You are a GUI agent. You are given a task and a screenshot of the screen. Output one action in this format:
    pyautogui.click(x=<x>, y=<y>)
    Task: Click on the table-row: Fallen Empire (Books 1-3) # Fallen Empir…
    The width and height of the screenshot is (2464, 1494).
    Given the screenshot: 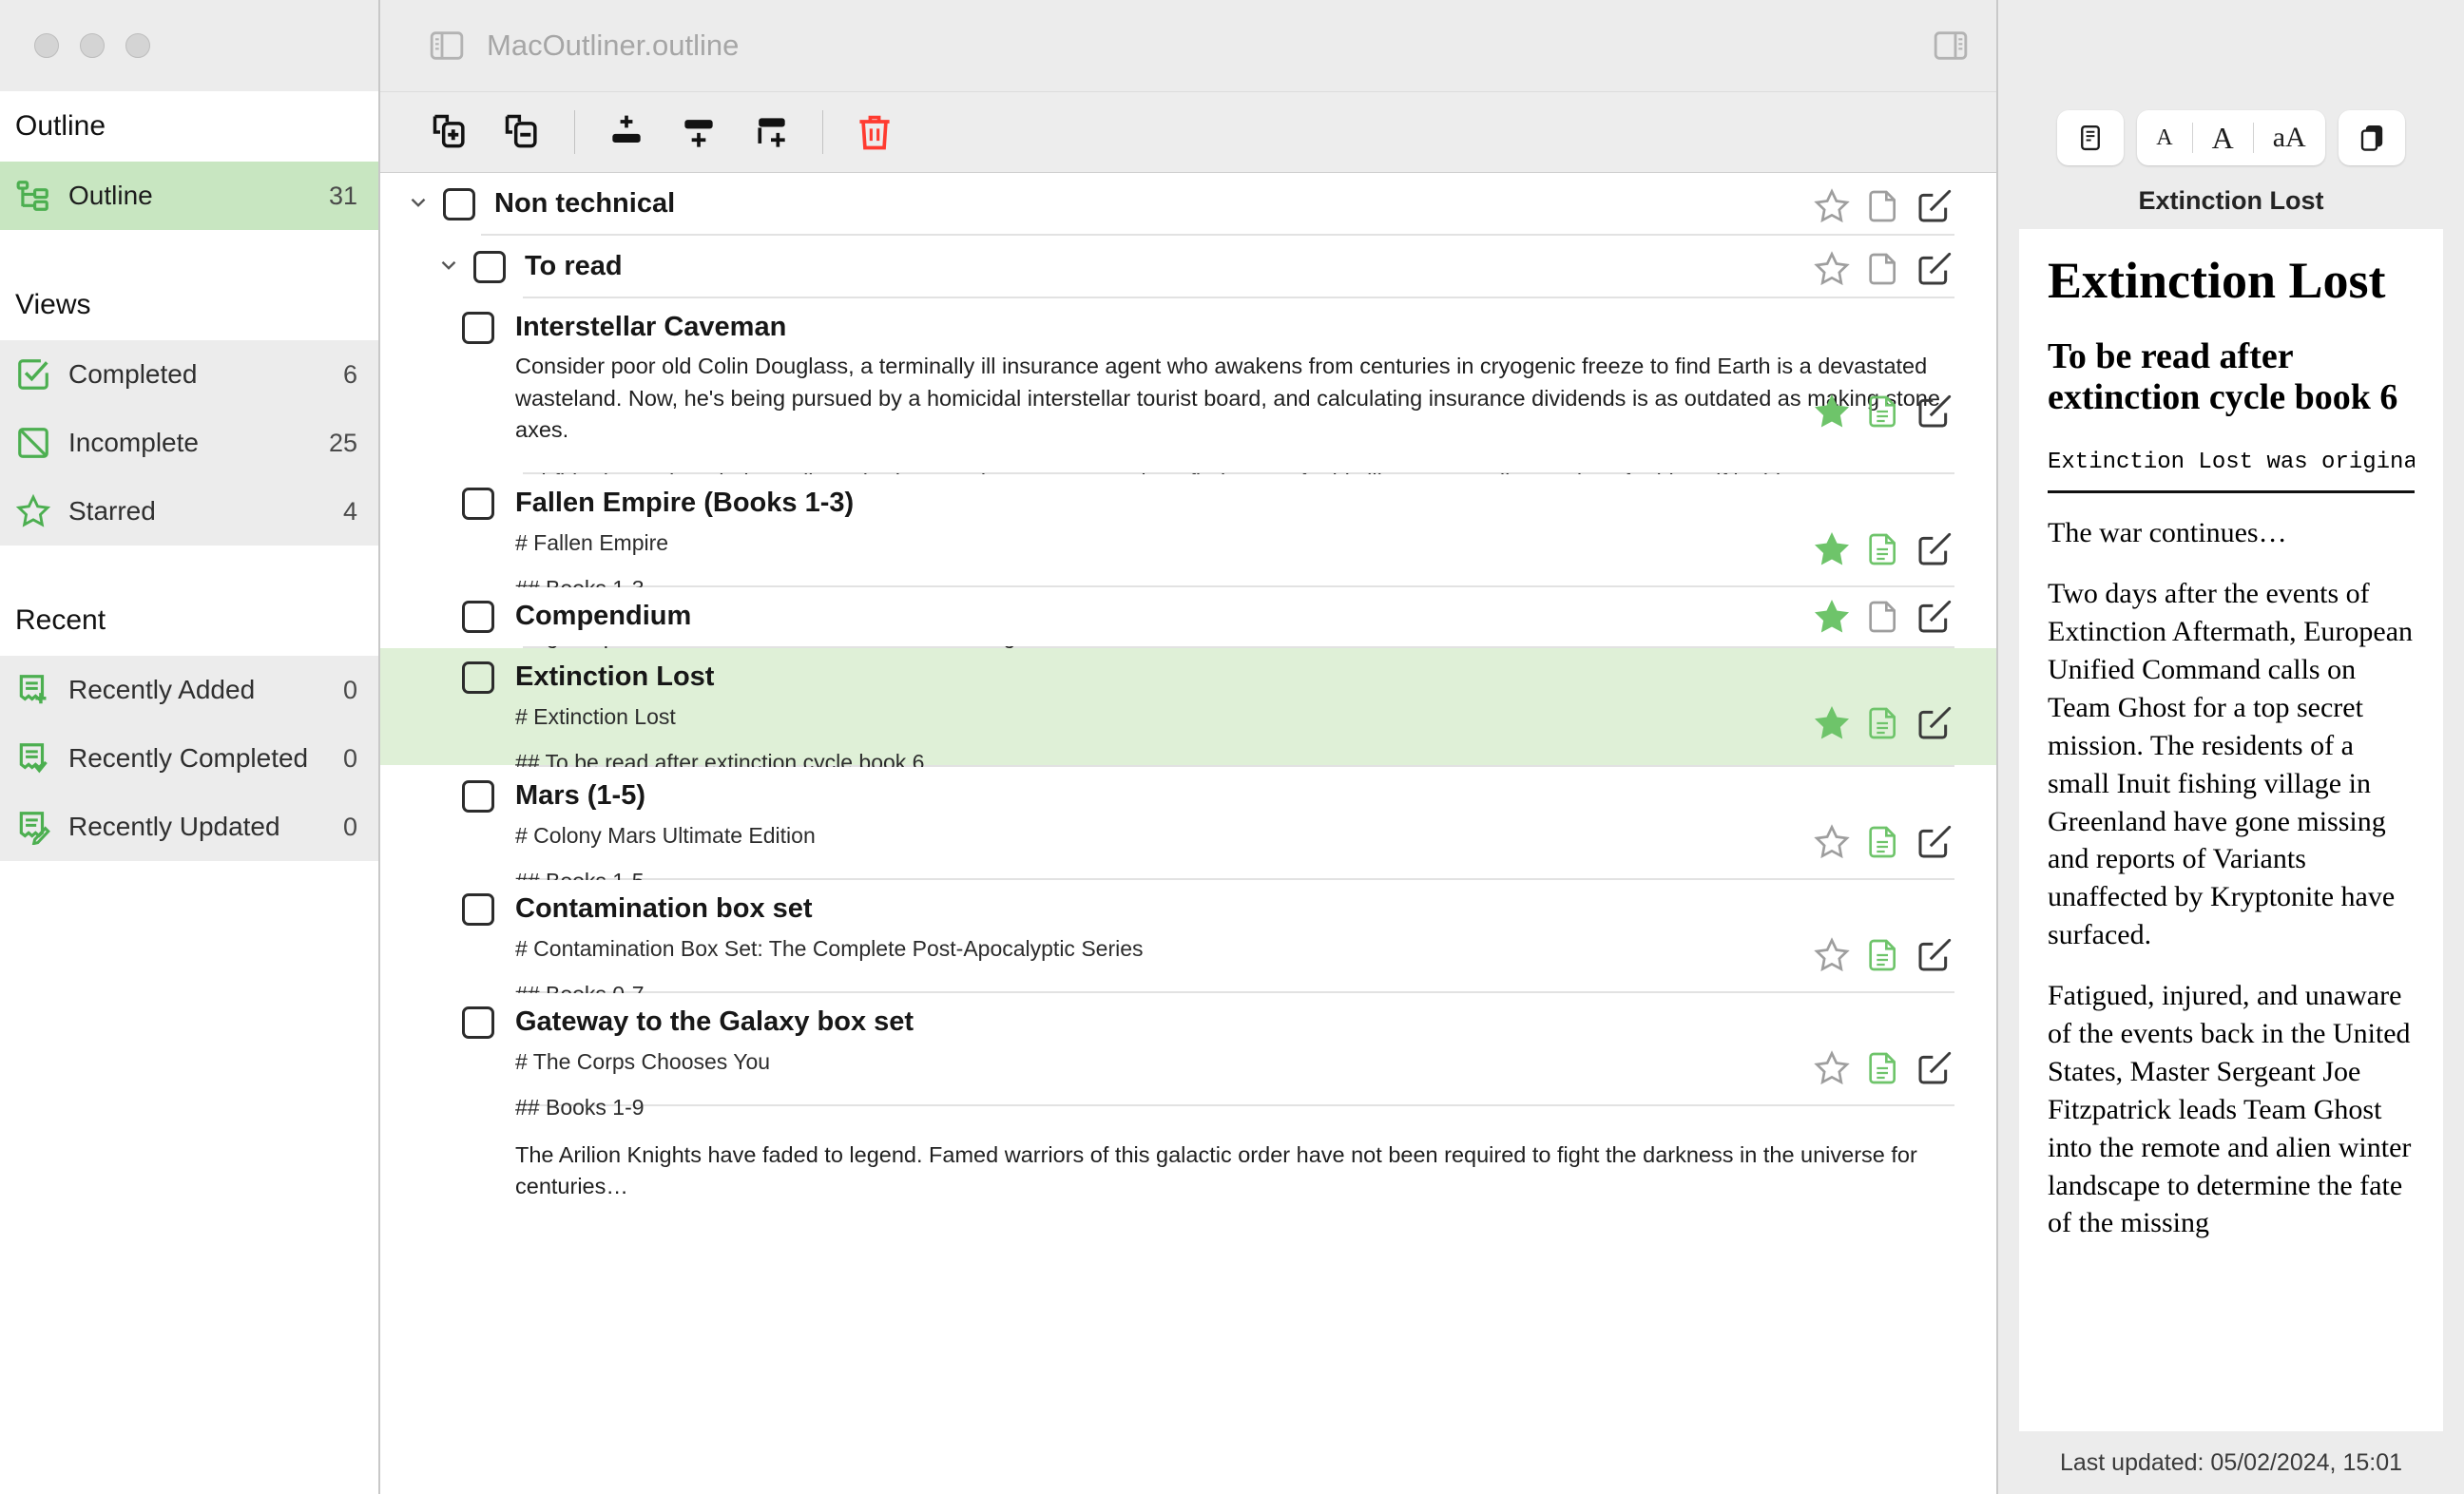 What is the action you would take?
    pyautogui.click(x=1188, y=561)
    